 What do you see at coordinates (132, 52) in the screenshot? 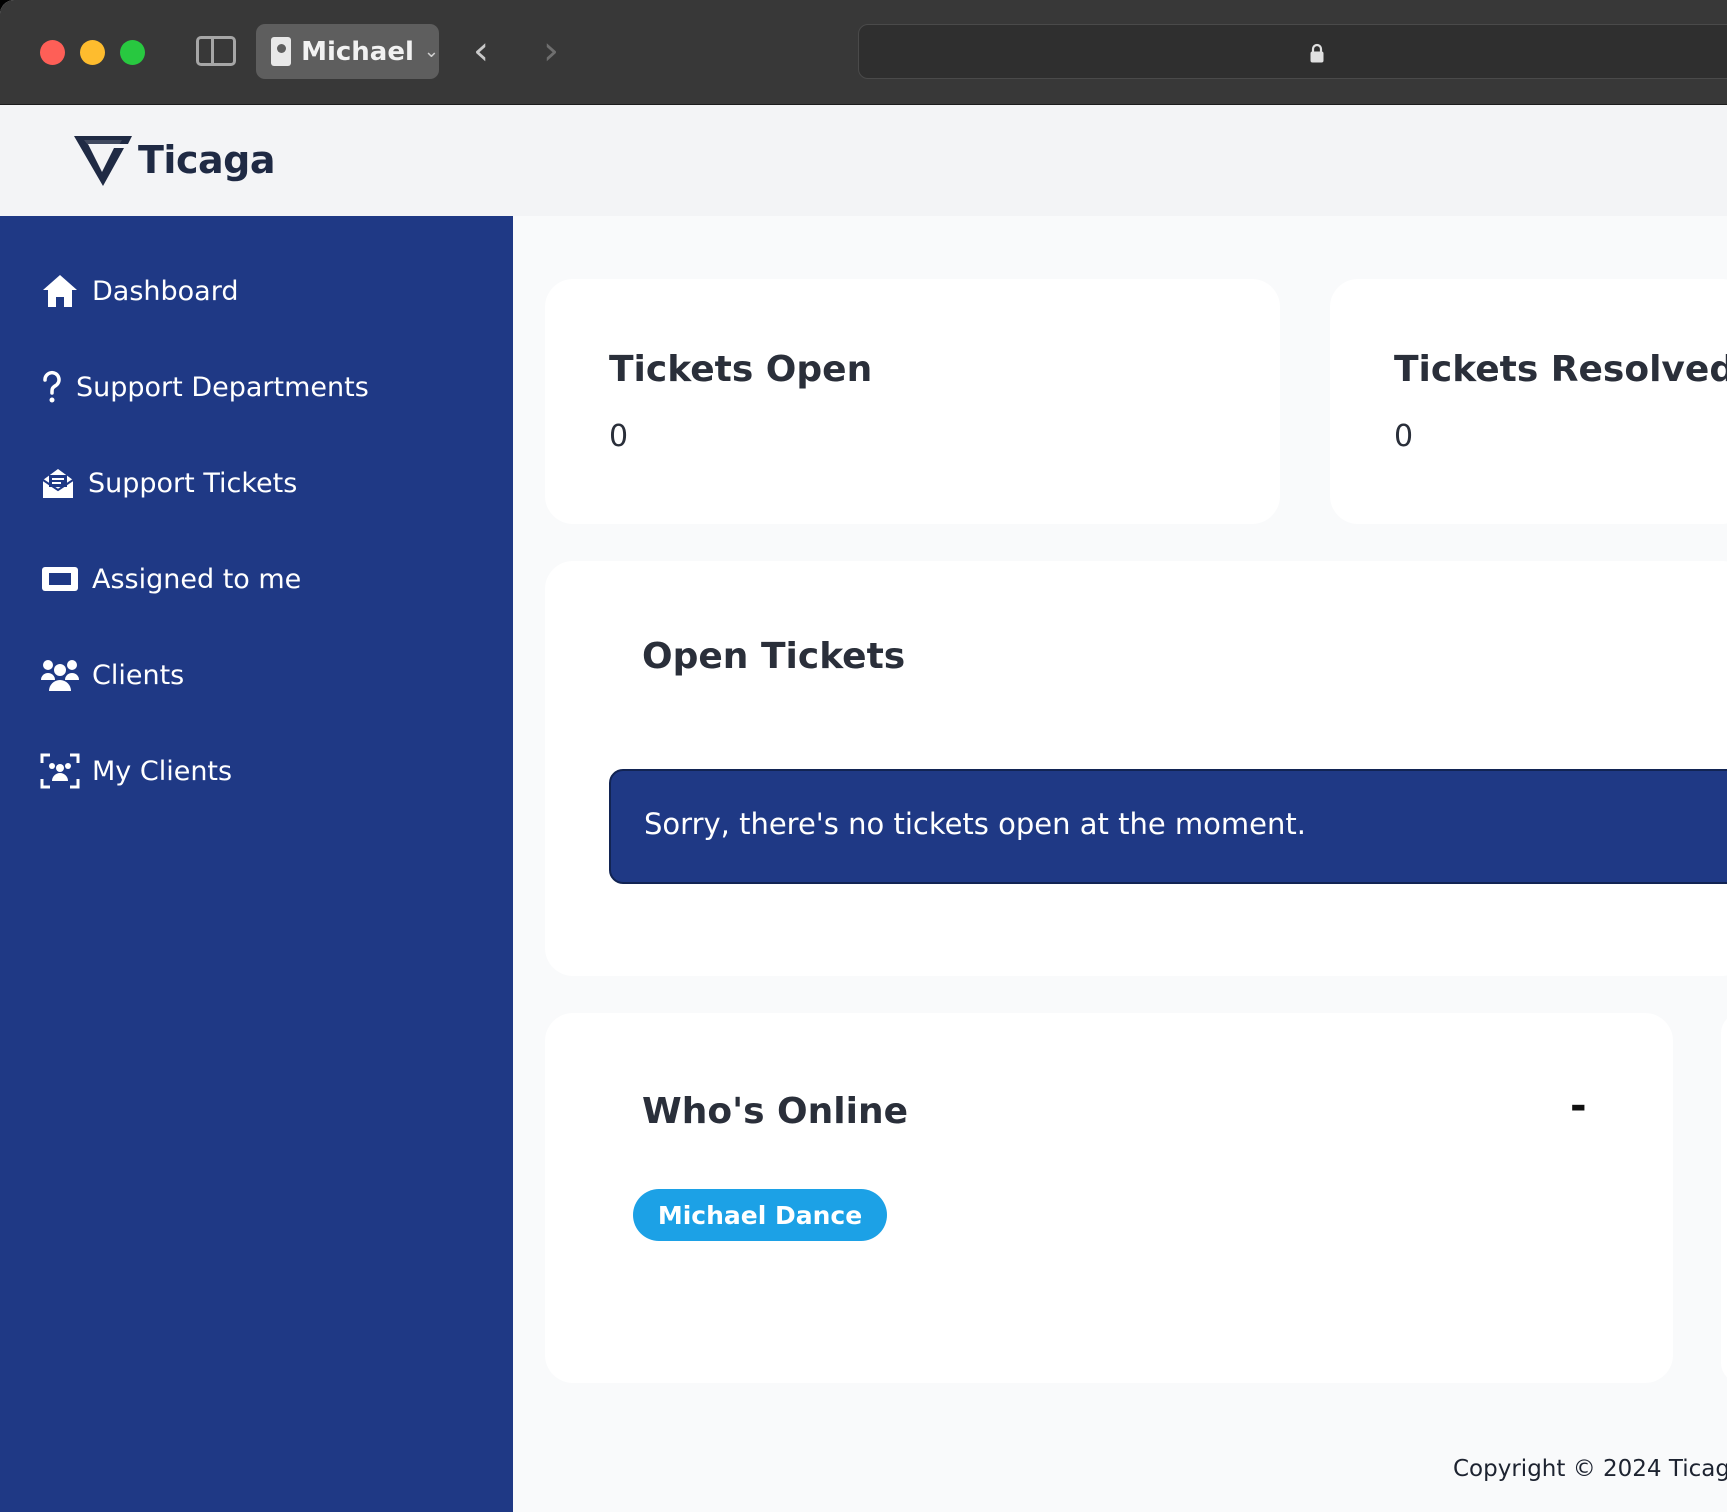
I see `zoom-window-button` at bounding box center [132, 52].